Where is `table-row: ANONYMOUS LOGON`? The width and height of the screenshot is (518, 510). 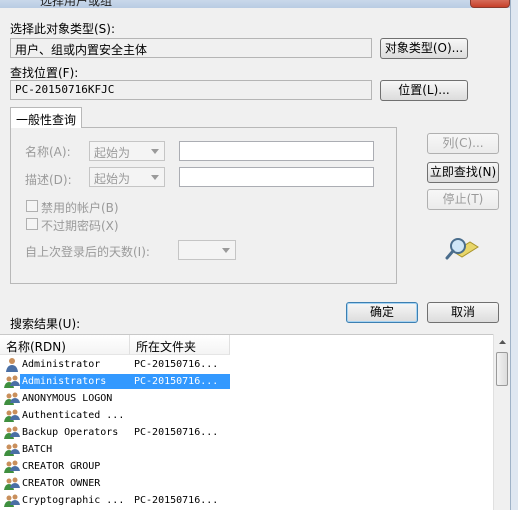 table-row: ANONYMOUS LOGON is located at coordinates (247, 398).